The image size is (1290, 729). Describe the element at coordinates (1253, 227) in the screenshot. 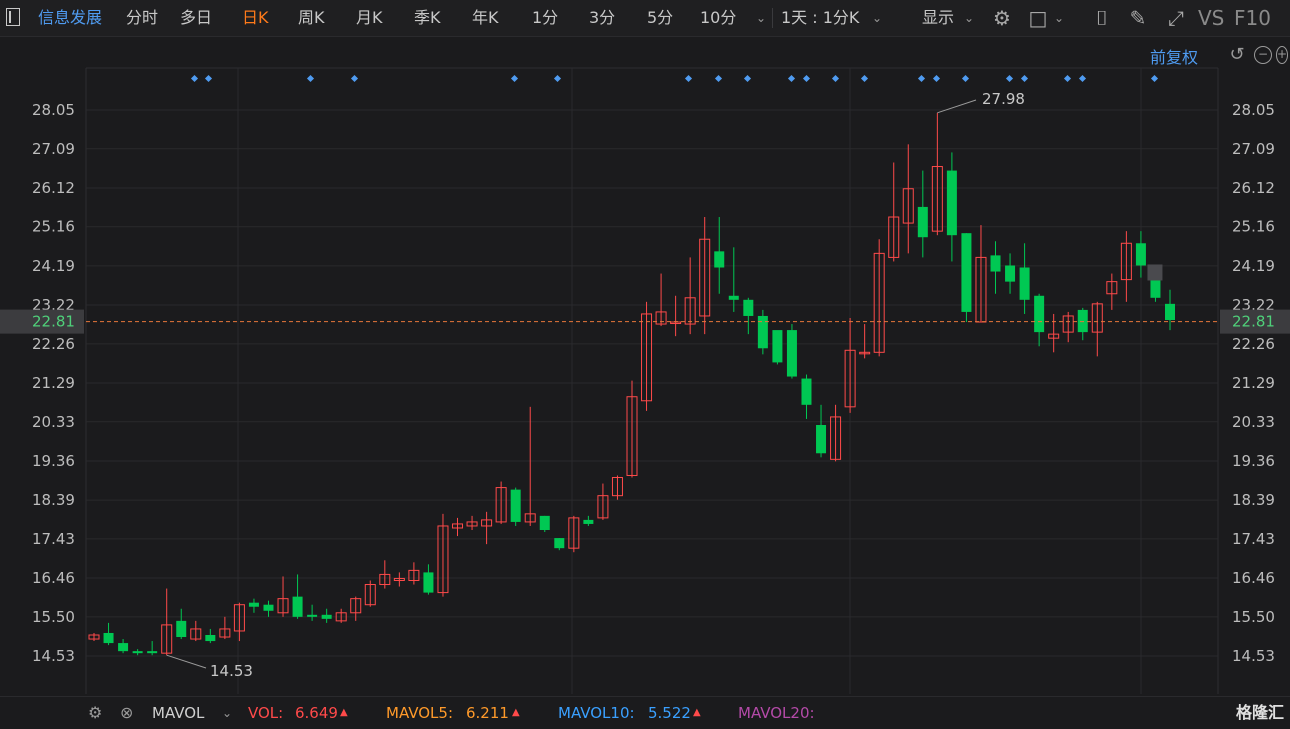

I see `y-tick-label-right: 25.16` at that location.